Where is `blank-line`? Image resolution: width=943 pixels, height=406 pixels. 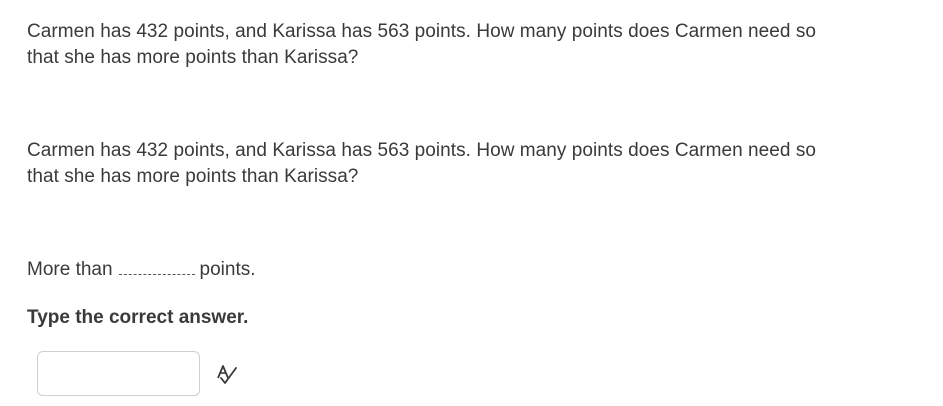 blank-line is located at coordinates (156, 268).